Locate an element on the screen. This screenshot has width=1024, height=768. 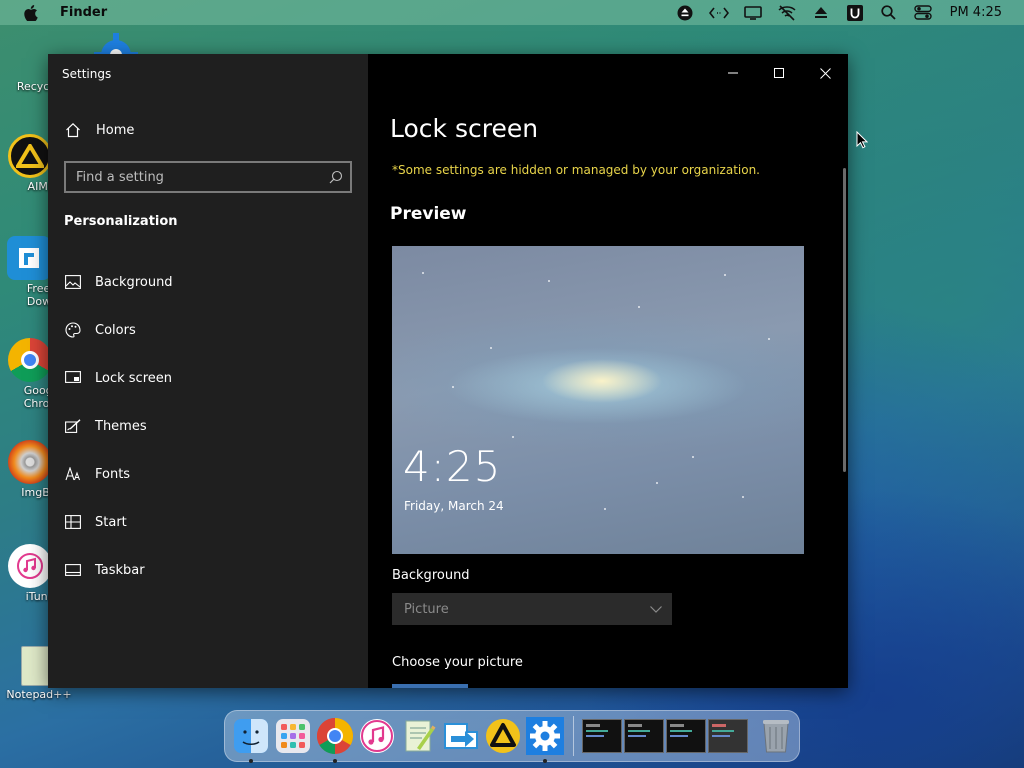
preview-heading: Preview is located at coordinates (428, 214).